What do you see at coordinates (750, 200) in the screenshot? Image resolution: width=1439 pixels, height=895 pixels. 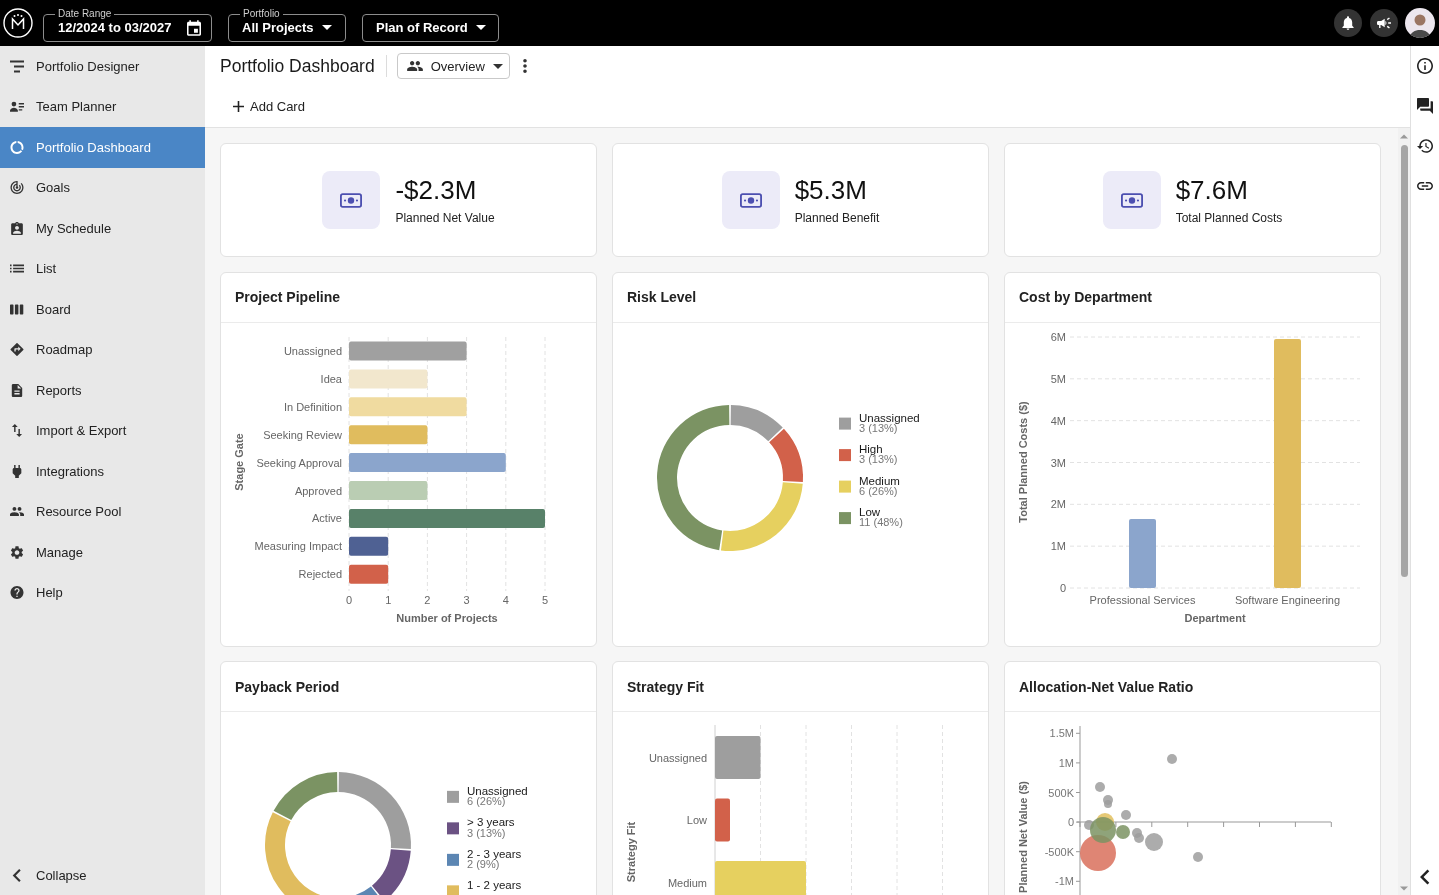 I see `money-icon` at bounding box center [750, 200].